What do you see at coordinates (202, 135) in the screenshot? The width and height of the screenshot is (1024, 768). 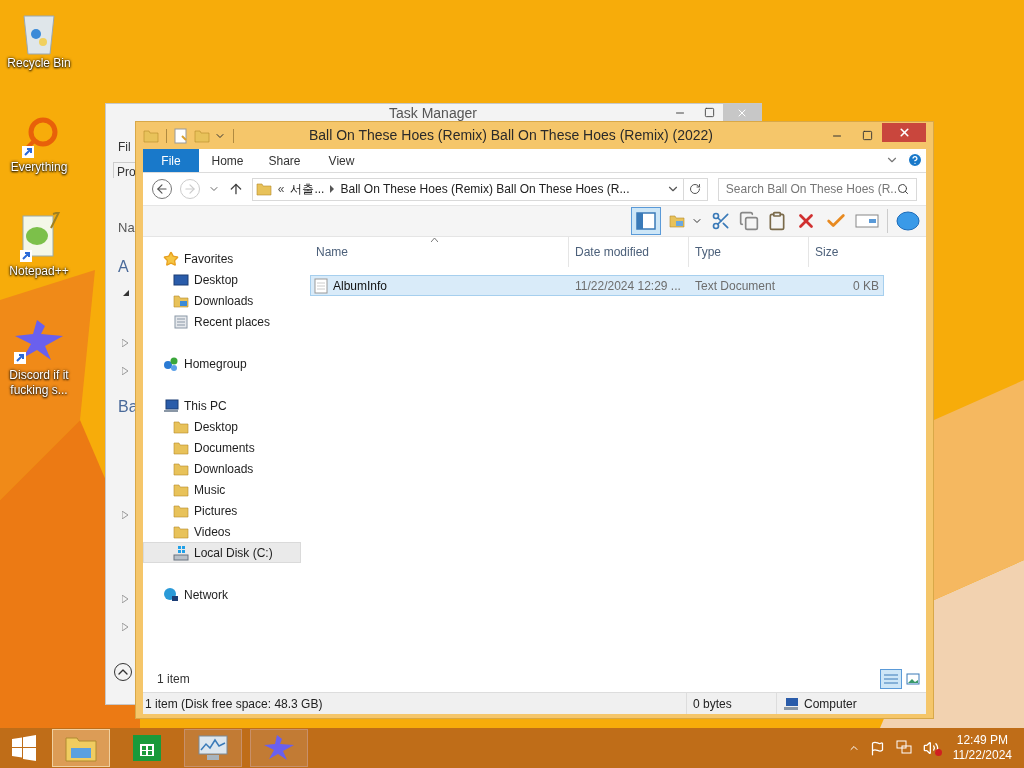 I see `new-folder-icon` at bounding box center [202, 135].